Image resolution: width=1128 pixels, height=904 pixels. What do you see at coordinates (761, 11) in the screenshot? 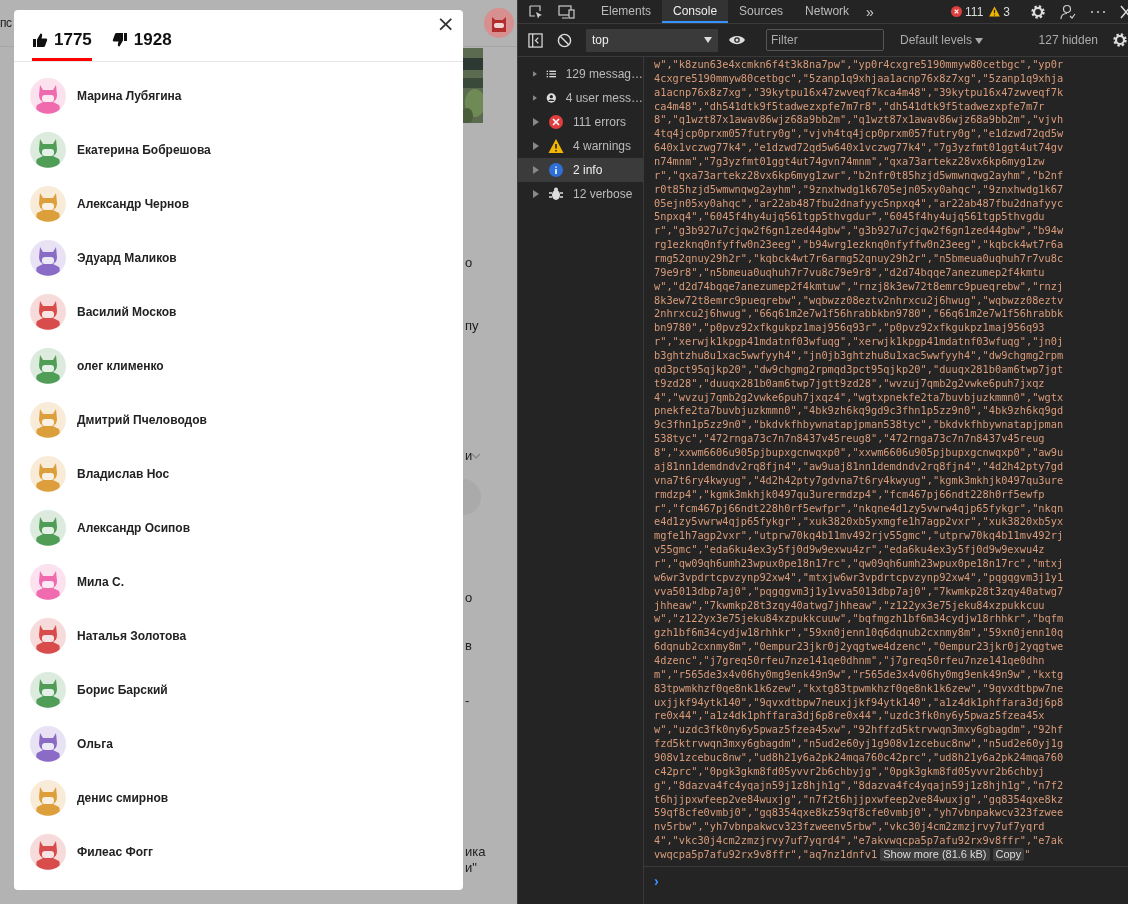
I see `devtools-tab: Sources` at bounding box center [761, 11].